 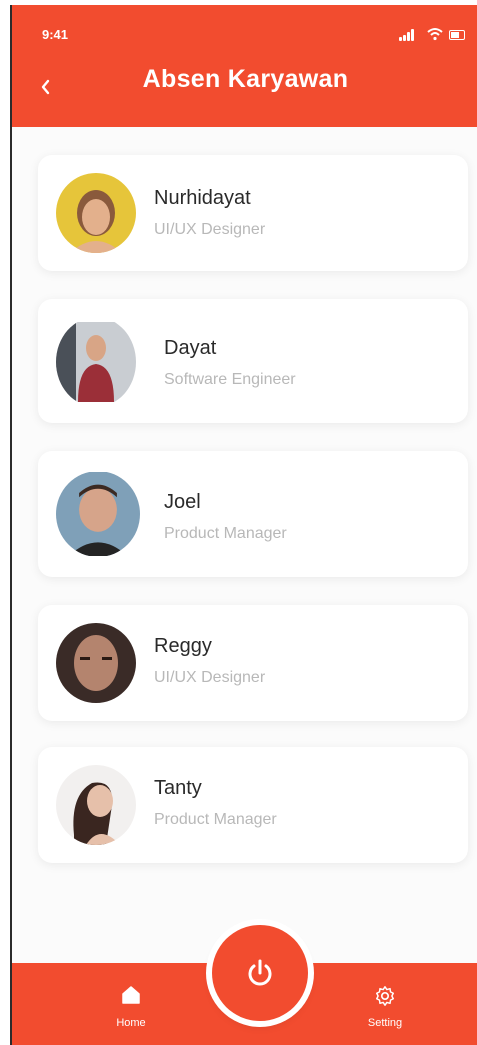 I want to click on nav-home-label: Home, so click(x=131, y=1023).